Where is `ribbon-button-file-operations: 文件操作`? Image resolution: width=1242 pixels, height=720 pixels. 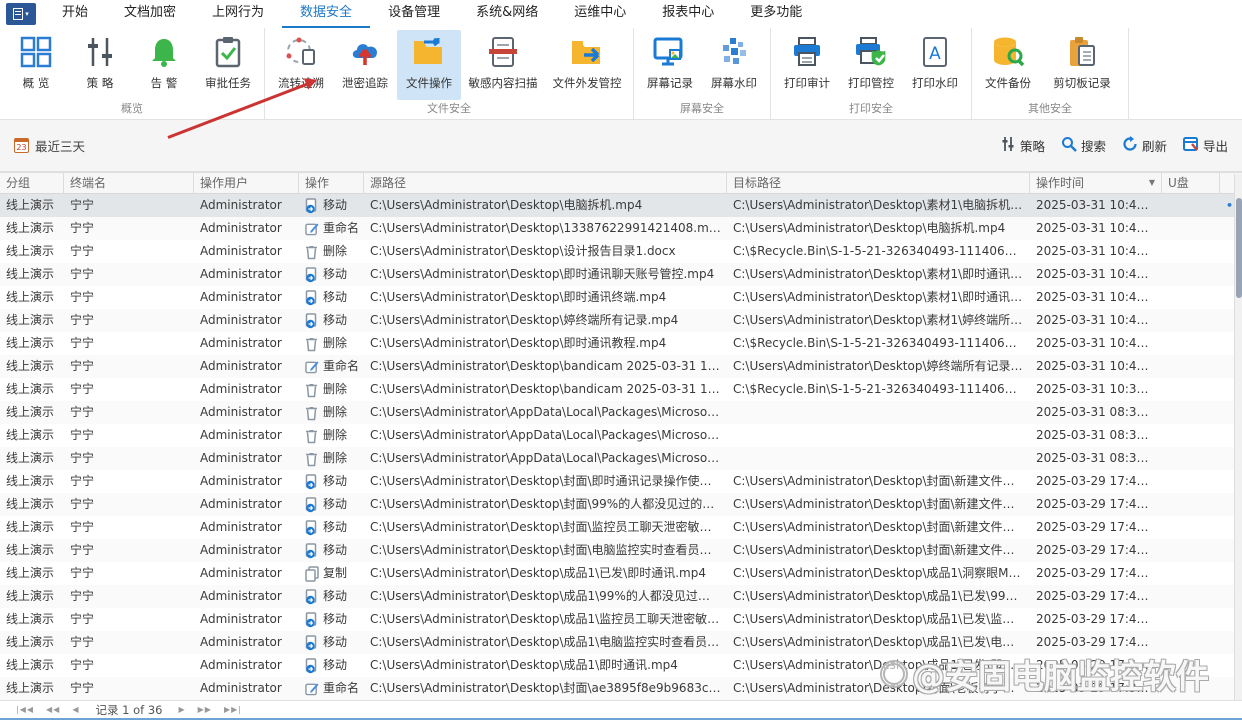
ribbon-button-file-operations: 文件操作 is located at coordinates (429, 65).